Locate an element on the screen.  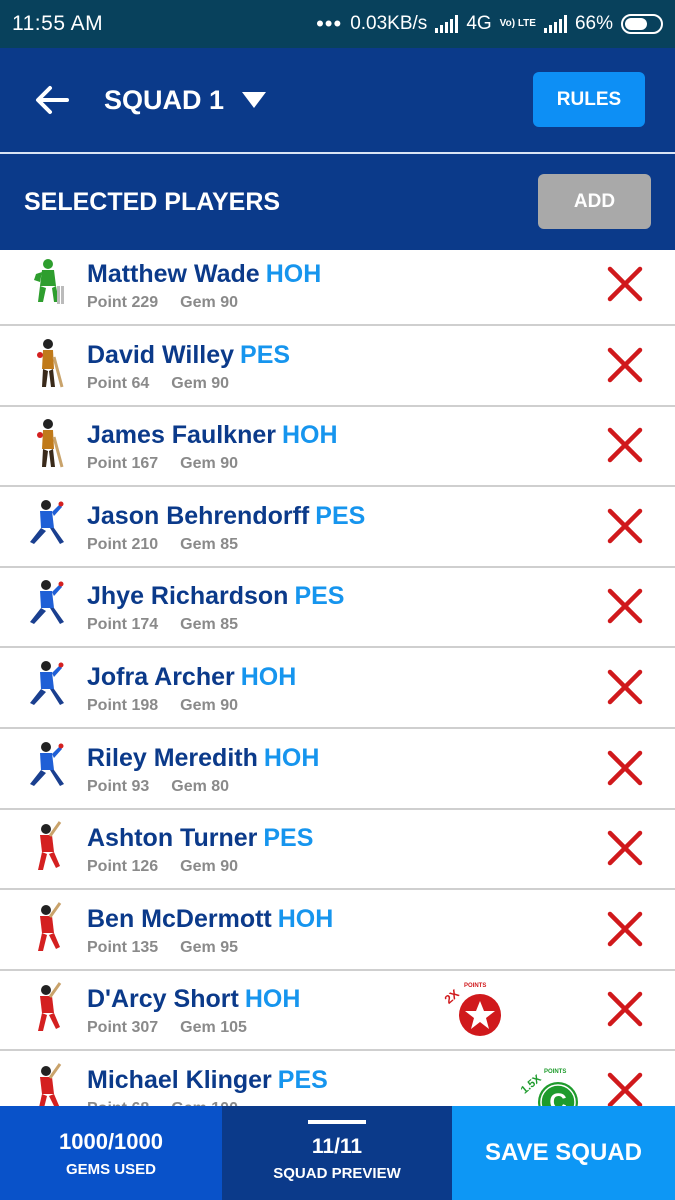
battery-icon is located at coordinates (642, 24).